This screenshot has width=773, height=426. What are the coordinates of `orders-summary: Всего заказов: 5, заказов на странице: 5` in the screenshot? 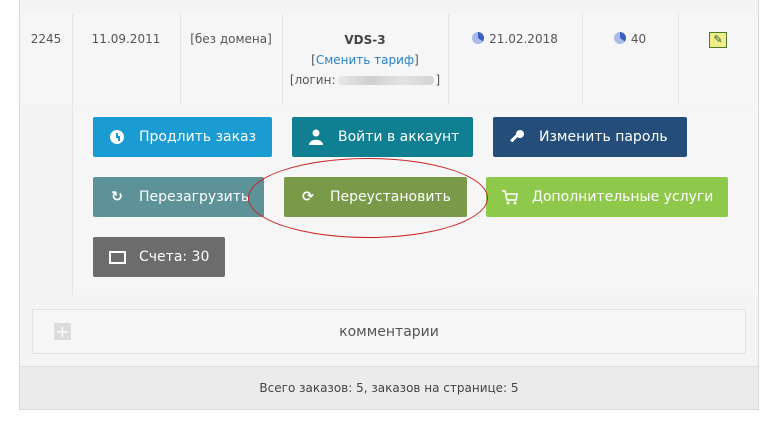 It's located at (389, 387).